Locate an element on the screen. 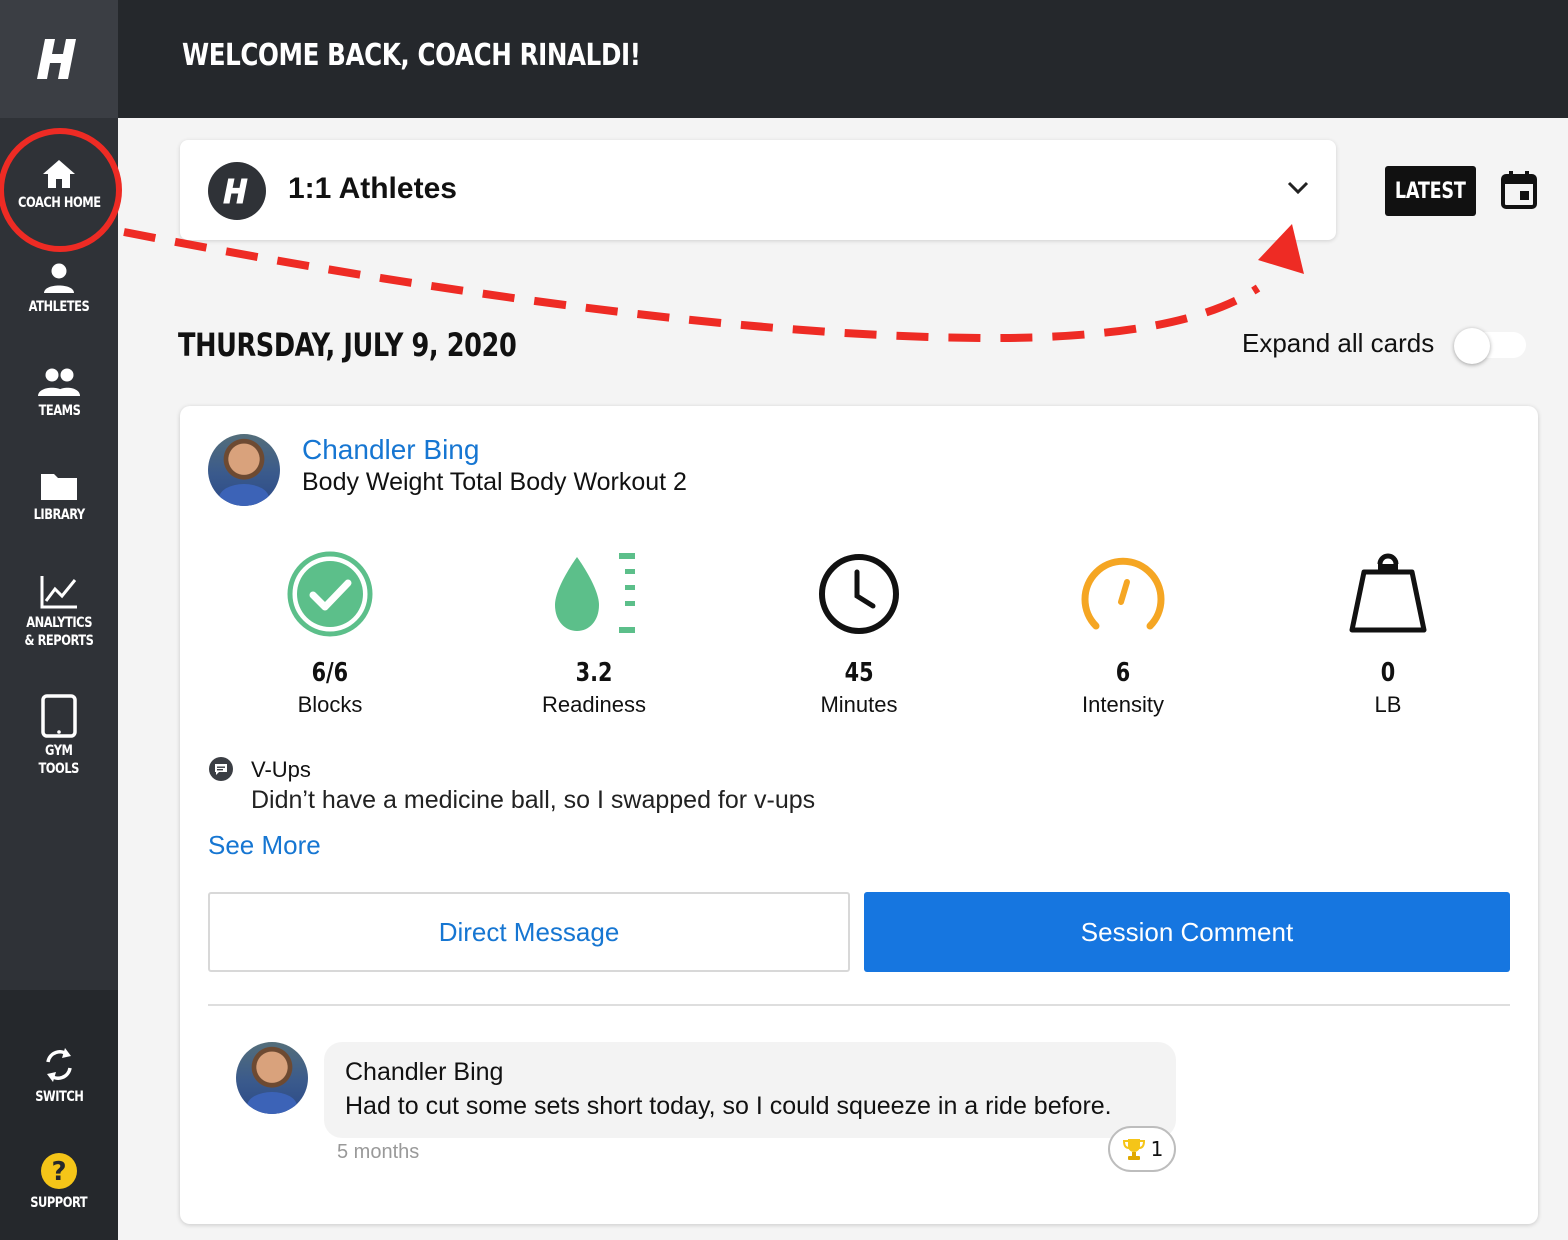 This screenshot has height=1240, width=1568. reaction-badge: 1 is located at coordinates (1142, 1149).